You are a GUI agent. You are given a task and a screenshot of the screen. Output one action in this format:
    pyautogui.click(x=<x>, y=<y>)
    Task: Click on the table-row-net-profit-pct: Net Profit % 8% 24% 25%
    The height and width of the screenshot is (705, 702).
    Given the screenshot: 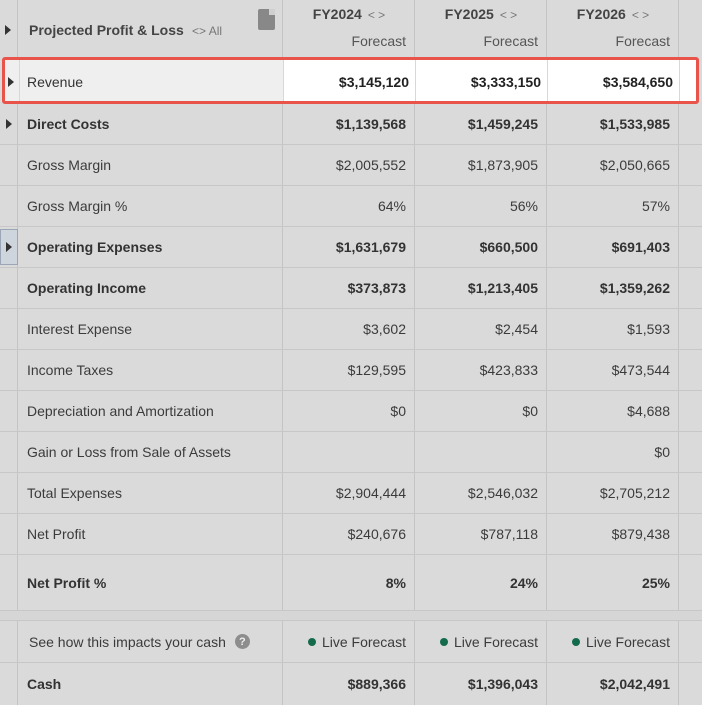 What is the action you would take?
    pyautogui.click(x=351, y=583)
    